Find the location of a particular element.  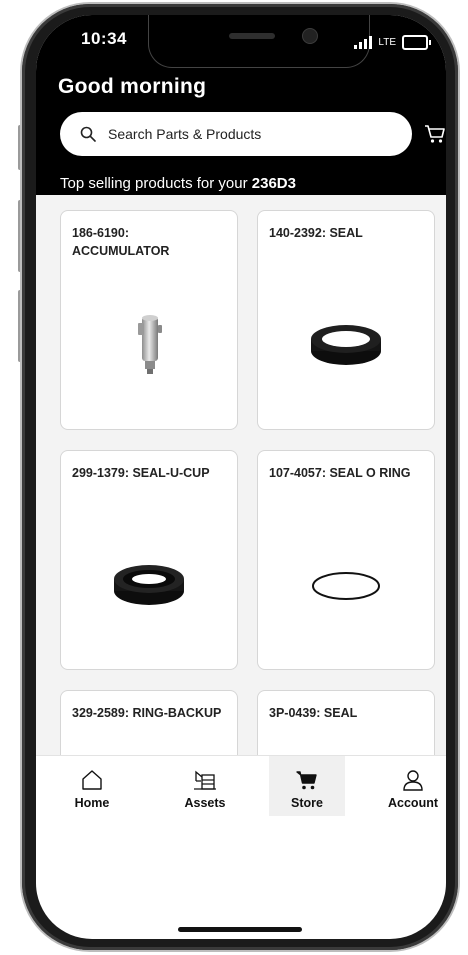

tab-store-label: Store is located at coordinates (307, 803).